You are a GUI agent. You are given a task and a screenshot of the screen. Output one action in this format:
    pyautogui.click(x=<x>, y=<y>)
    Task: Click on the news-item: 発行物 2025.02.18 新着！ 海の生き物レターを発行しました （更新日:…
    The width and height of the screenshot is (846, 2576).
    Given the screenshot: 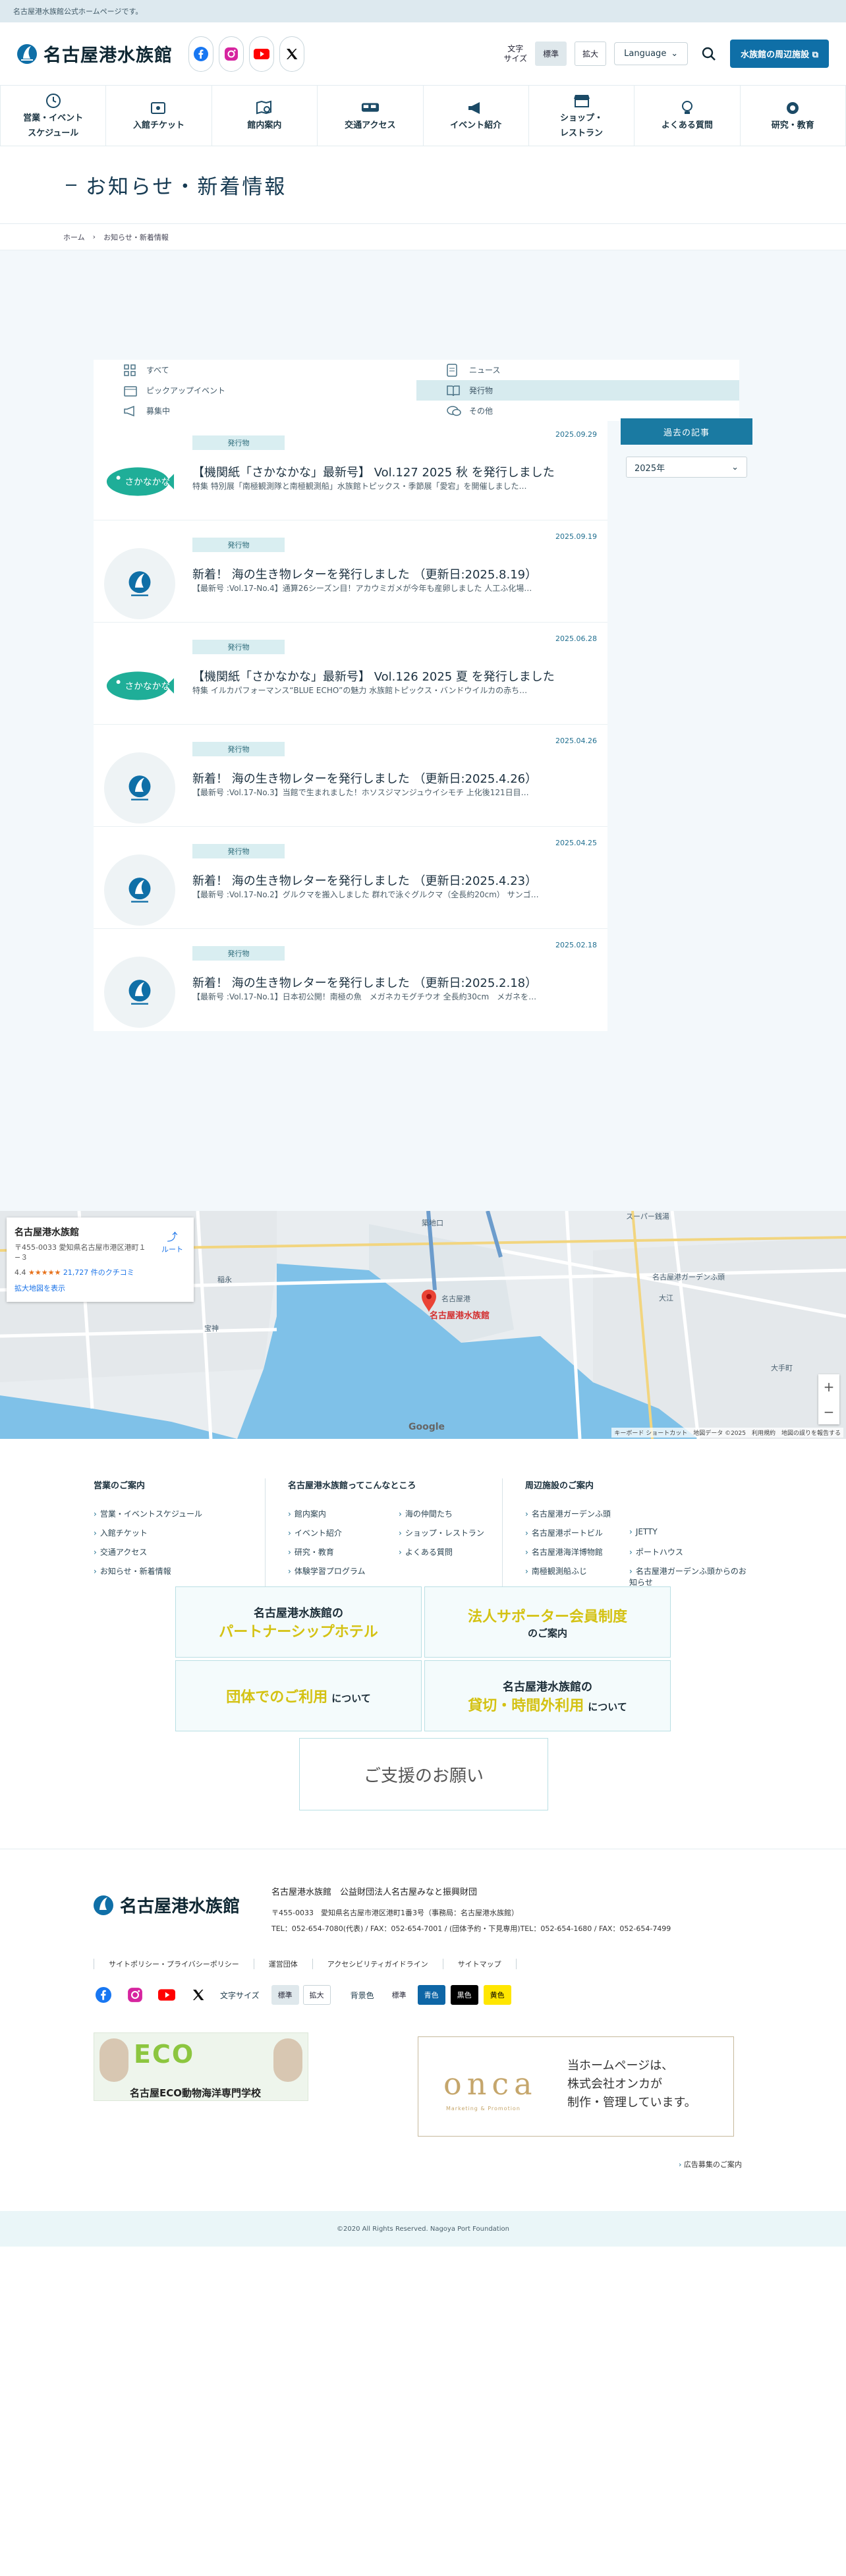 What is the action you would take?
    pyautogui.click(x=350, y=980)
    